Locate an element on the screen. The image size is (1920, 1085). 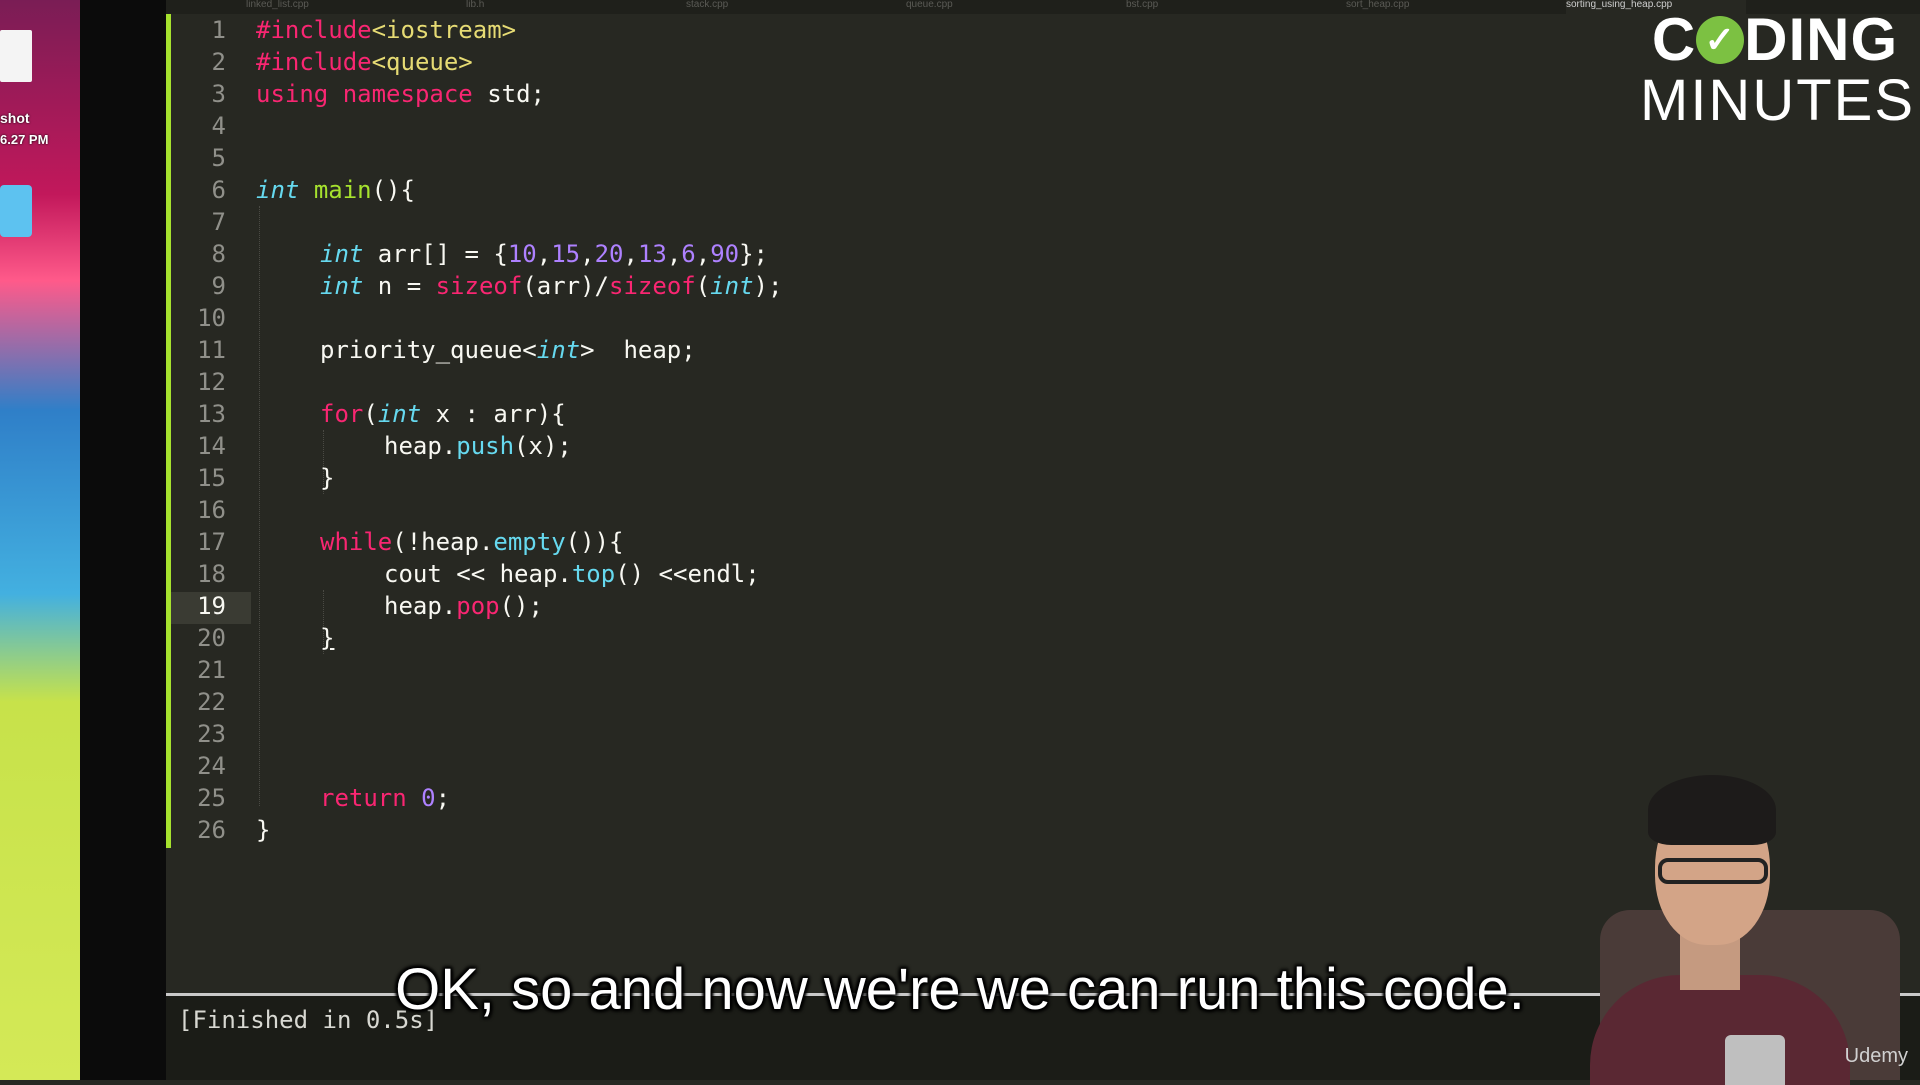
code-line: #include<iostream> is located at coordinates (386, 30).